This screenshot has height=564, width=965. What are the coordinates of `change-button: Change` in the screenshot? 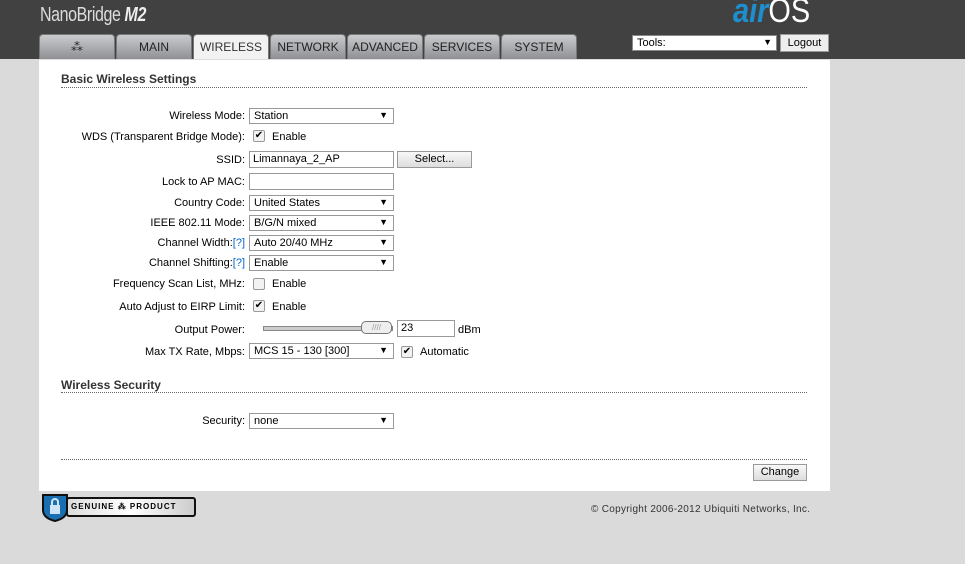 It's located at (780, 472).